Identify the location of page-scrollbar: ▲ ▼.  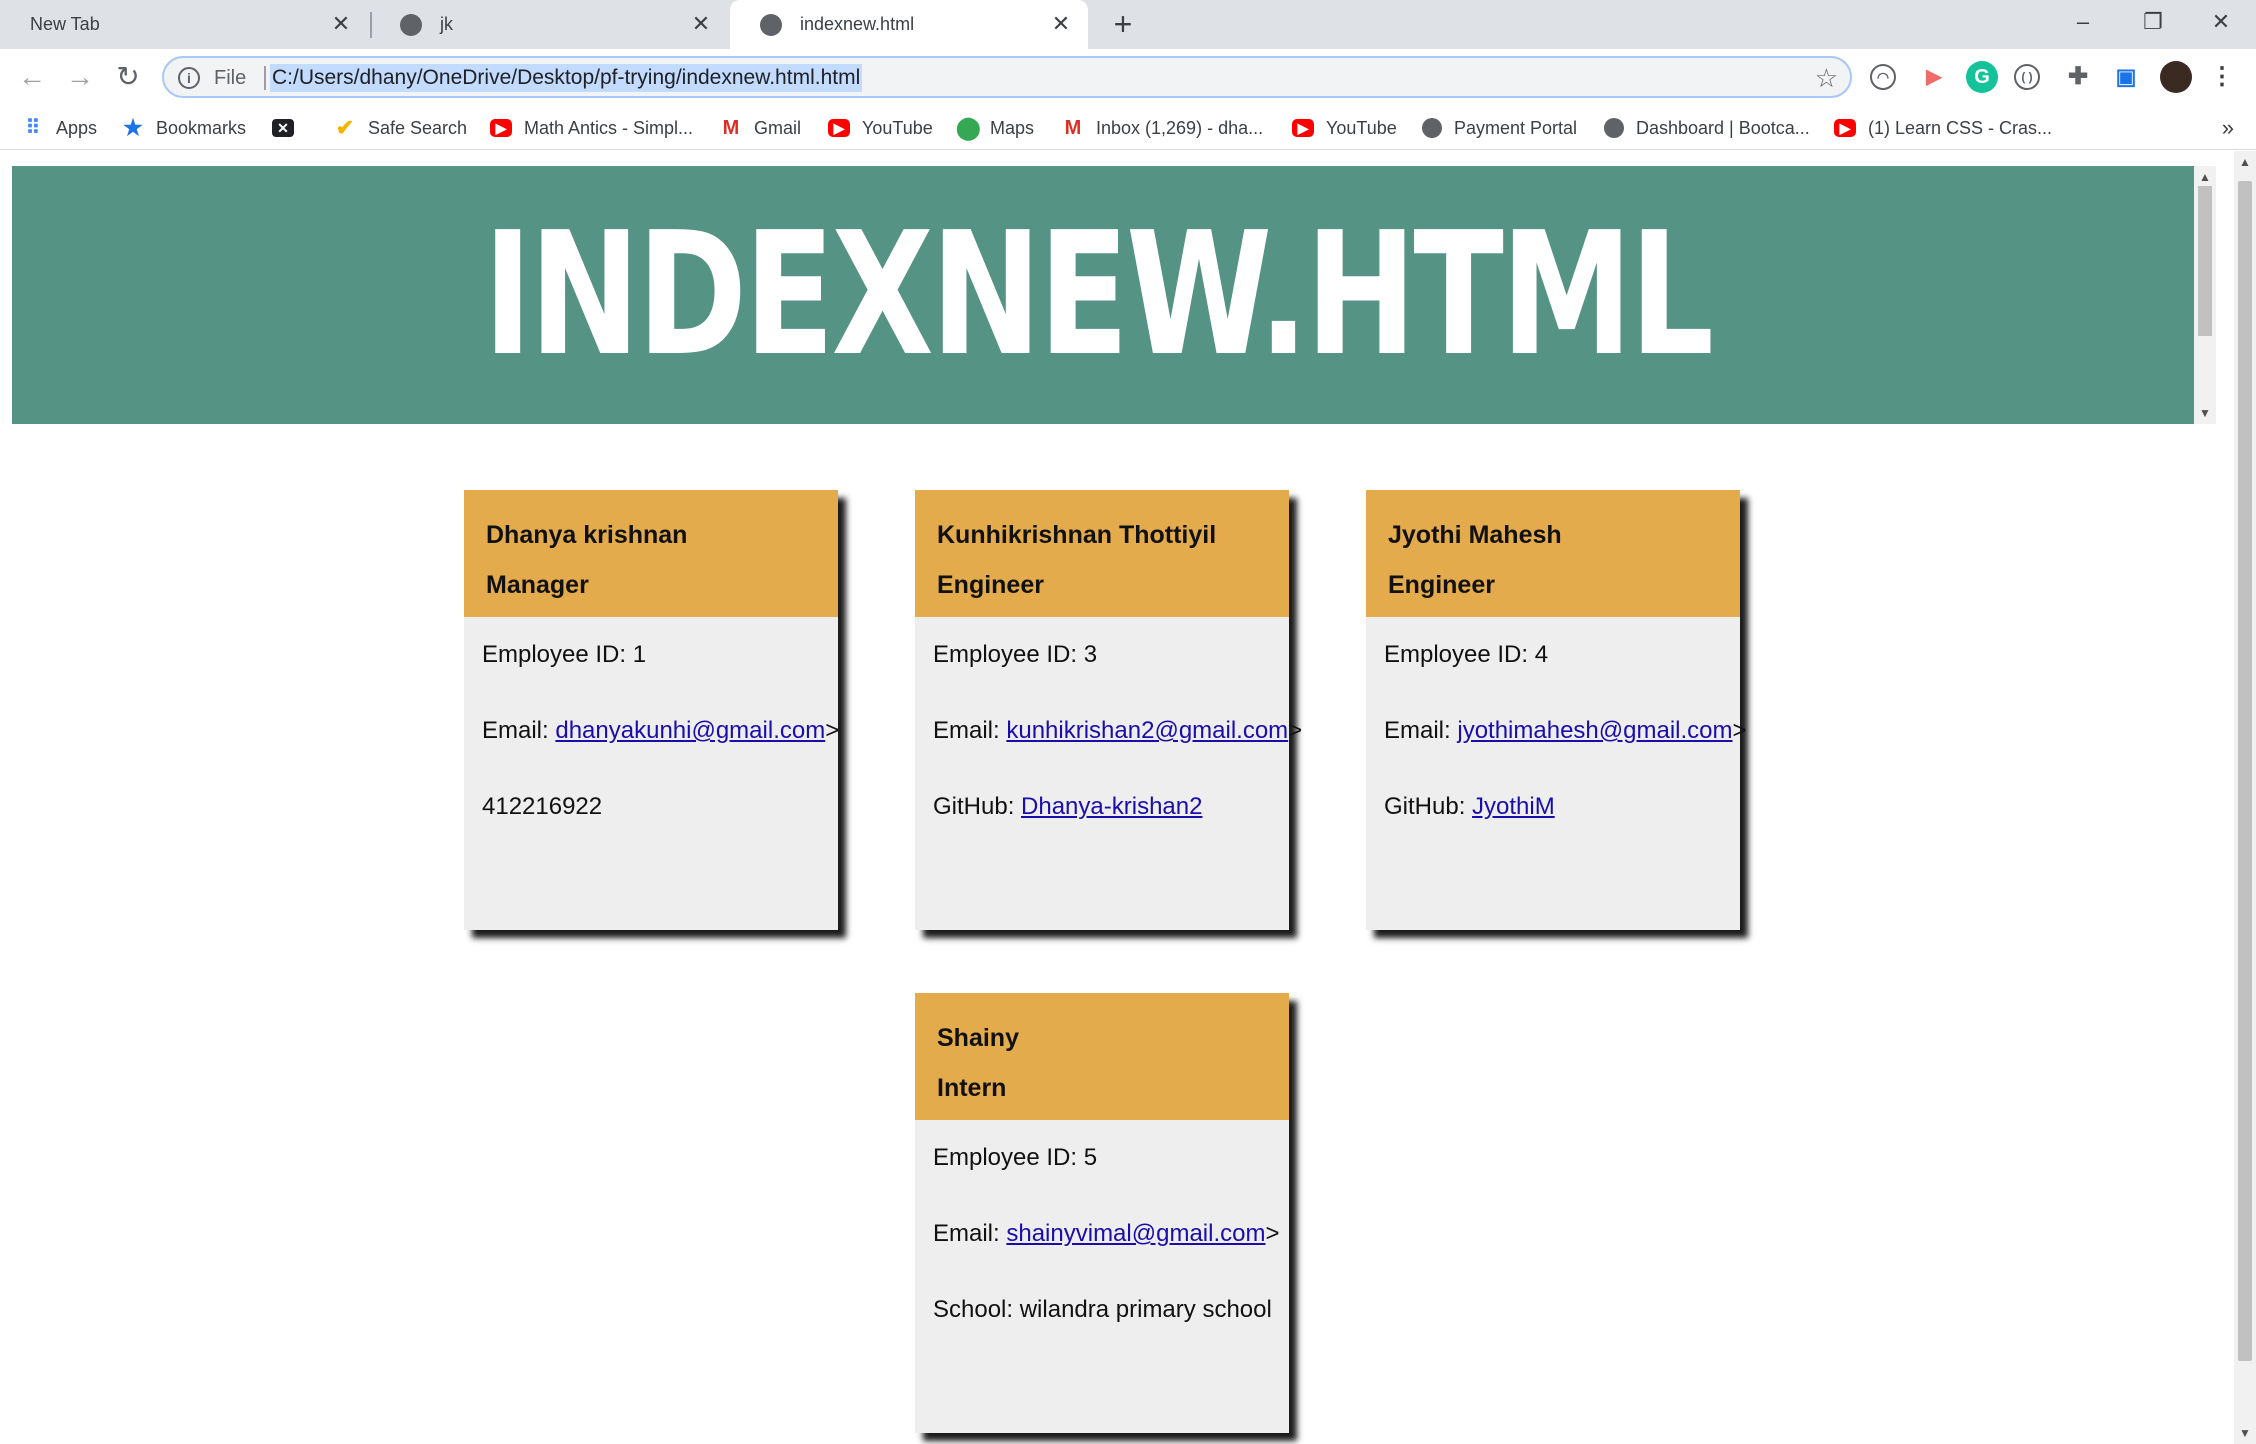
(2245, 797).